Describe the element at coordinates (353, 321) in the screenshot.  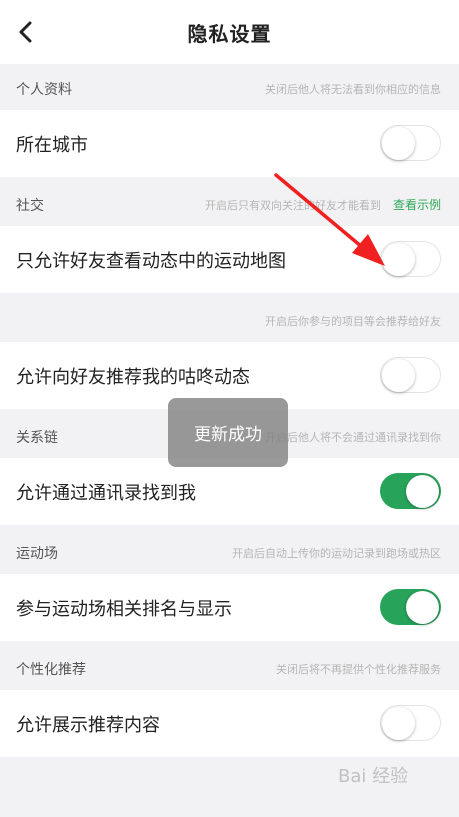
I see `section-description: 开启后你参与的项目等会推荐给好友` at that location.